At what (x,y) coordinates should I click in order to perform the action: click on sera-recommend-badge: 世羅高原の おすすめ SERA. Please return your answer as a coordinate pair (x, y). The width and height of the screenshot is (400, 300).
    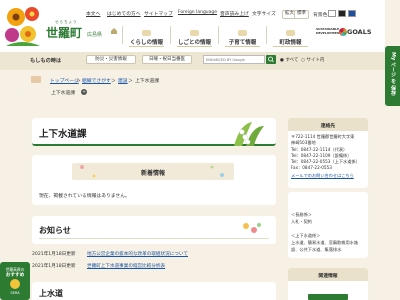
    Looking at the image, I should click on (15, 281).